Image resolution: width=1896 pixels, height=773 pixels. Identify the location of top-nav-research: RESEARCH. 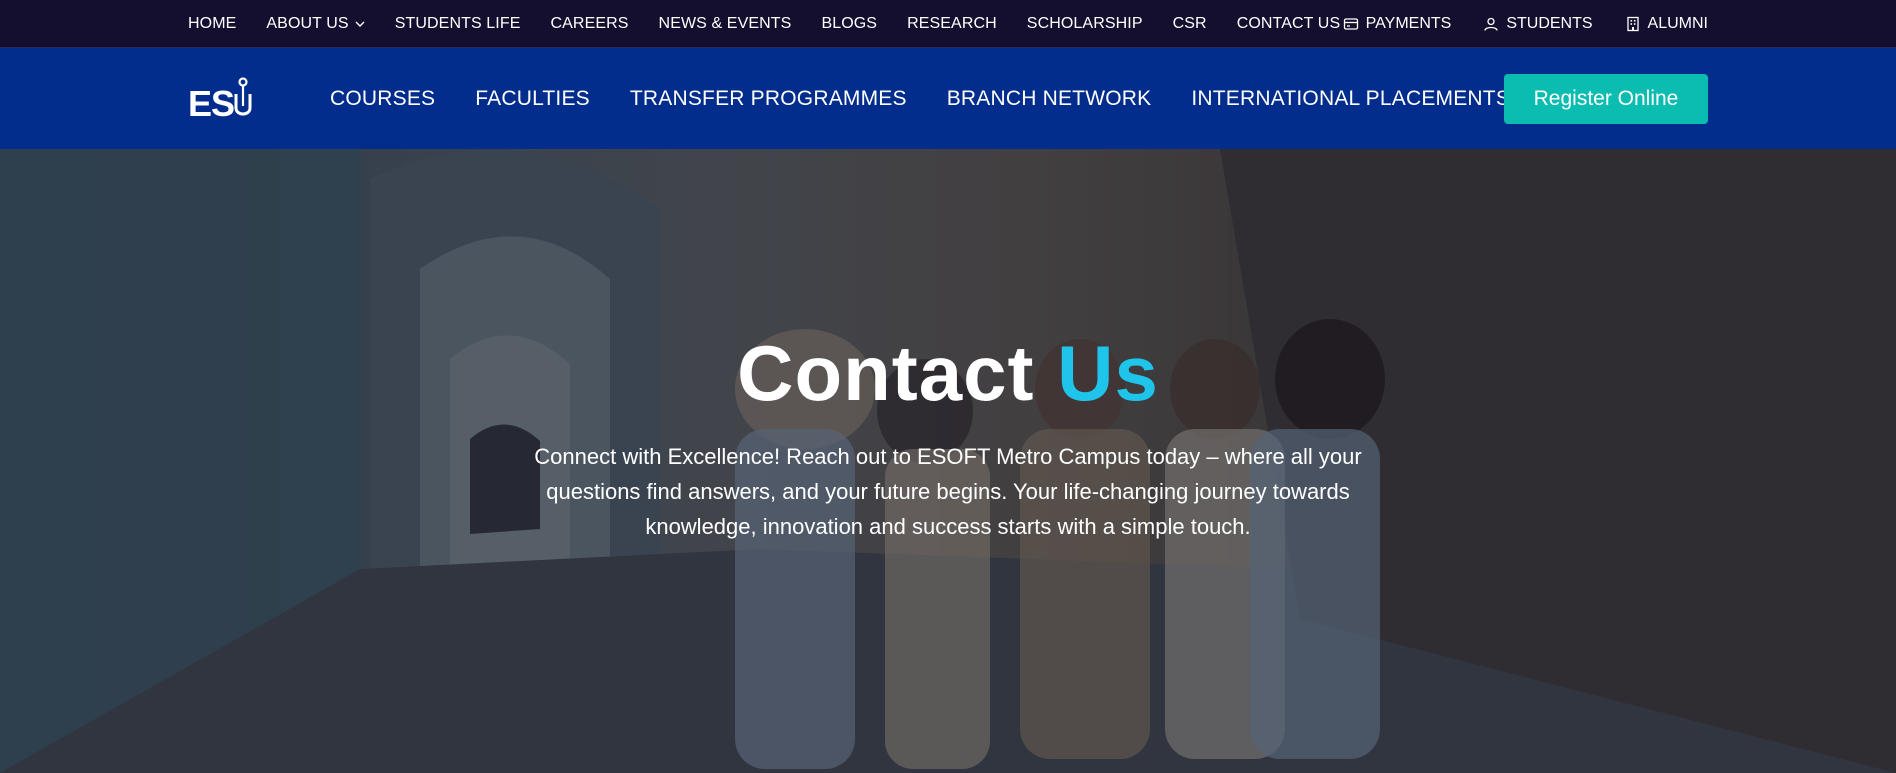
(952, 24).